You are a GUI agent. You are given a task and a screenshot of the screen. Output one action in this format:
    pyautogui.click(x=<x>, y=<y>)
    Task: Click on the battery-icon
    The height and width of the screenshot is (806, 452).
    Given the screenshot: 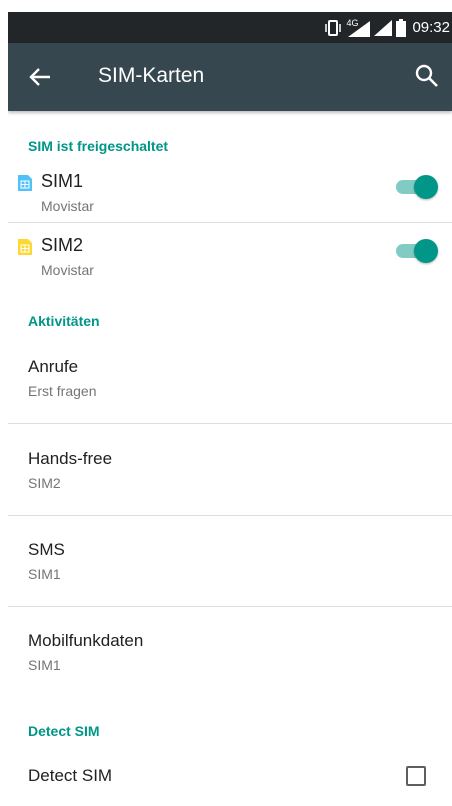 What is the action you would take?
    pyautogui.click(x=401, y=27)
    